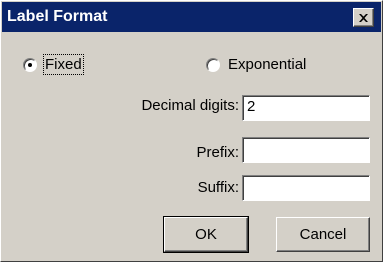 Image resolution: width=383 pixels, height=262 pixels. I want to click on radio-fixed-indicator, so click(30, 64).